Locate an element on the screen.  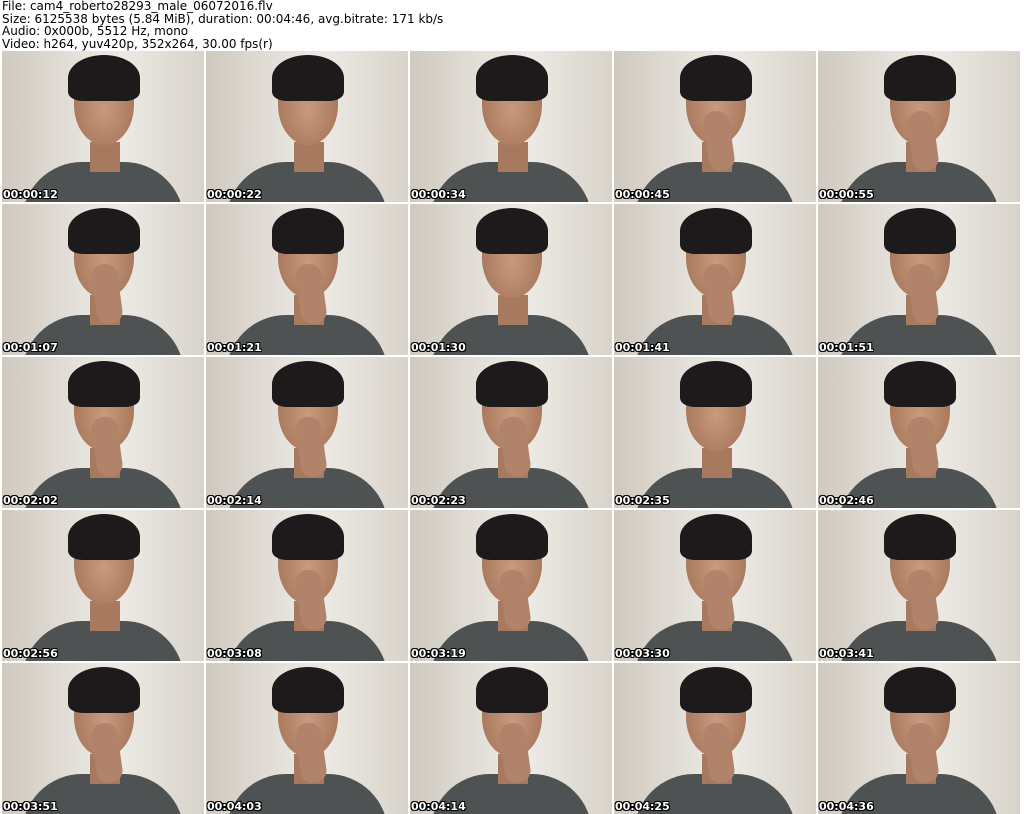
video-thumbnail: 00:01:21 is located at coordinates (307, 279).